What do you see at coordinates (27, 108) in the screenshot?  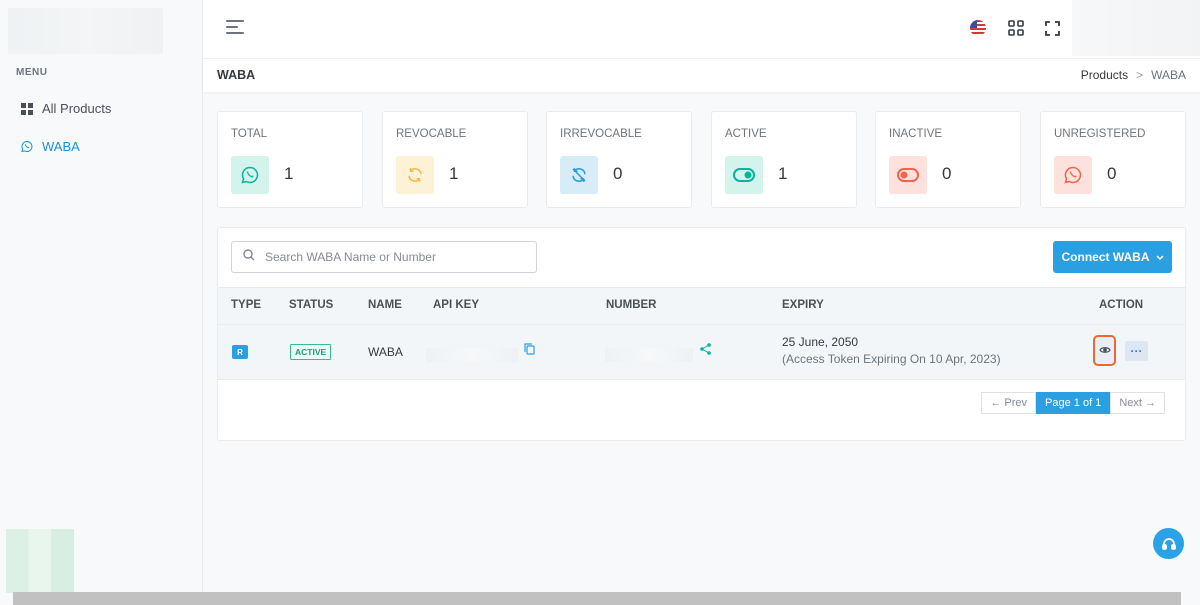 I see `grid-icon` at bounding box center [27, 108].